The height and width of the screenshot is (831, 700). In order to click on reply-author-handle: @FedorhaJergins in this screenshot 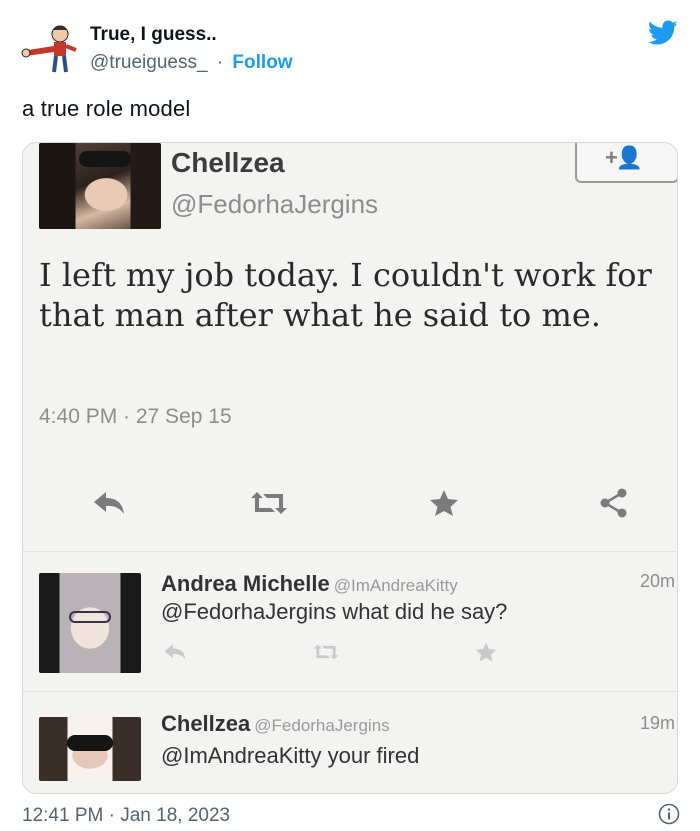, I will do `click(322, 725)`.